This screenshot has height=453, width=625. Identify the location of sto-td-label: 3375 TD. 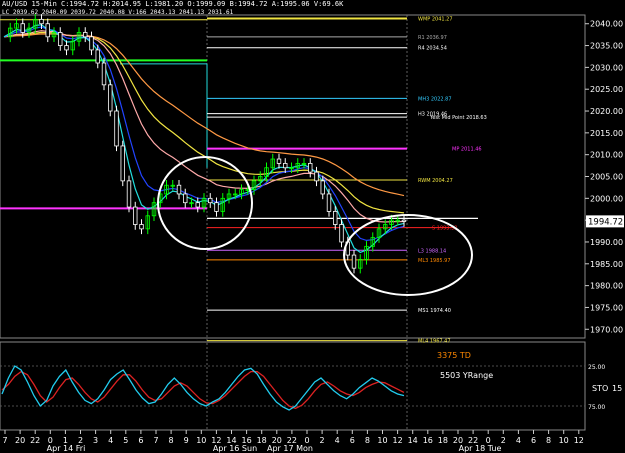
(454, 355).